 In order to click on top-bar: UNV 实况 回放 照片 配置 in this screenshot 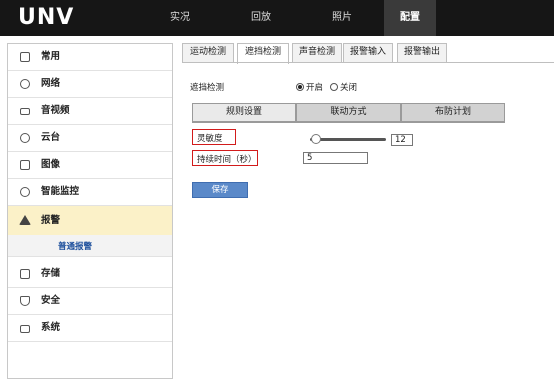, I will do `click(277, 18)`.